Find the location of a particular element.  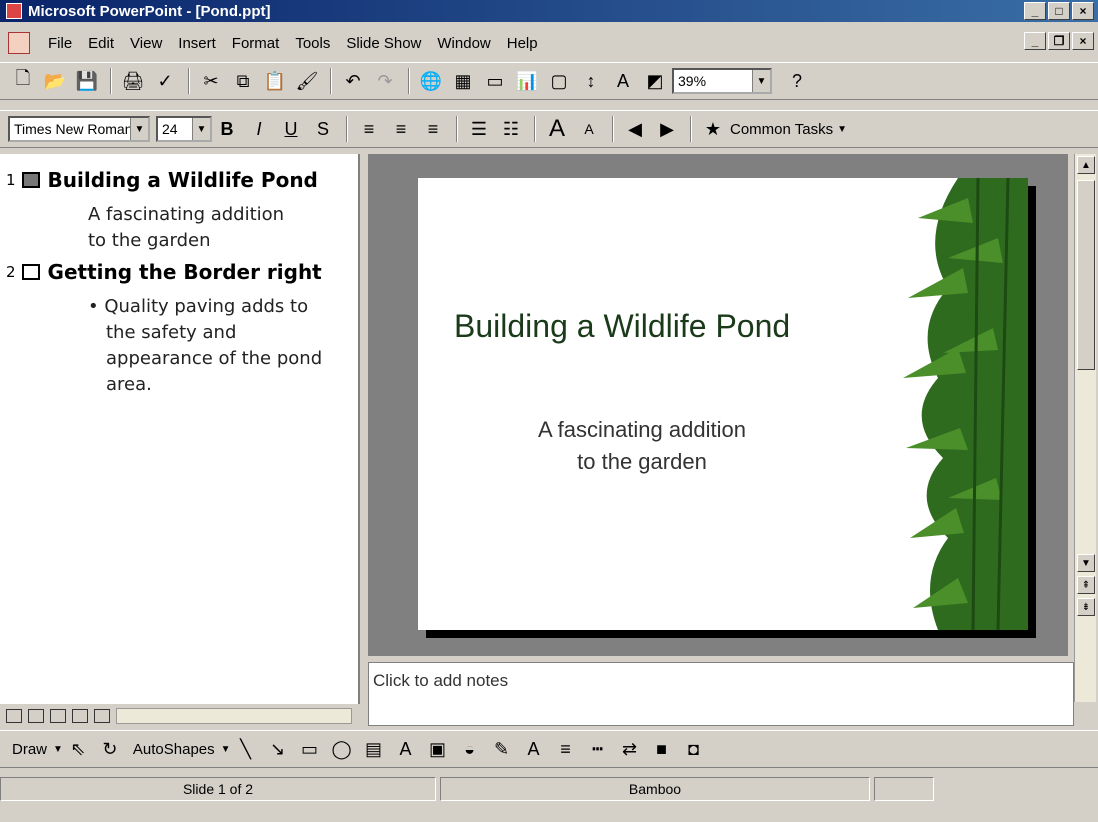

outline-line: the safety and is located at coordinates (171, 332).